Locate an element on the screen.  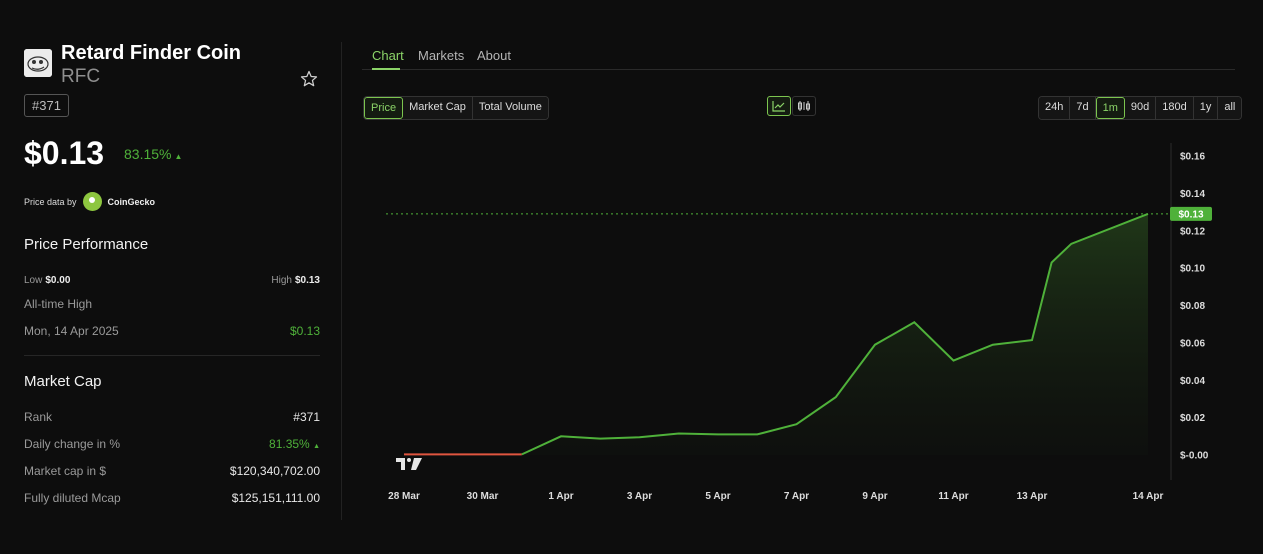
x-tick-label: 11 Apr is located at coordinates (953, 496).